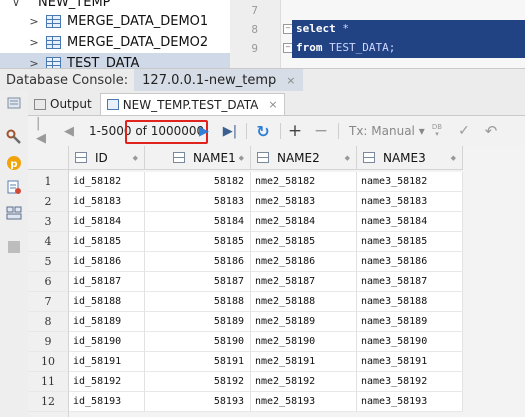 The width and height of the screenshot is (525, 417). What do you see at coordinates (304, 282) in the screenshot?
I see `cell-name2: nme2_58187` at bounding box center [304, 282].